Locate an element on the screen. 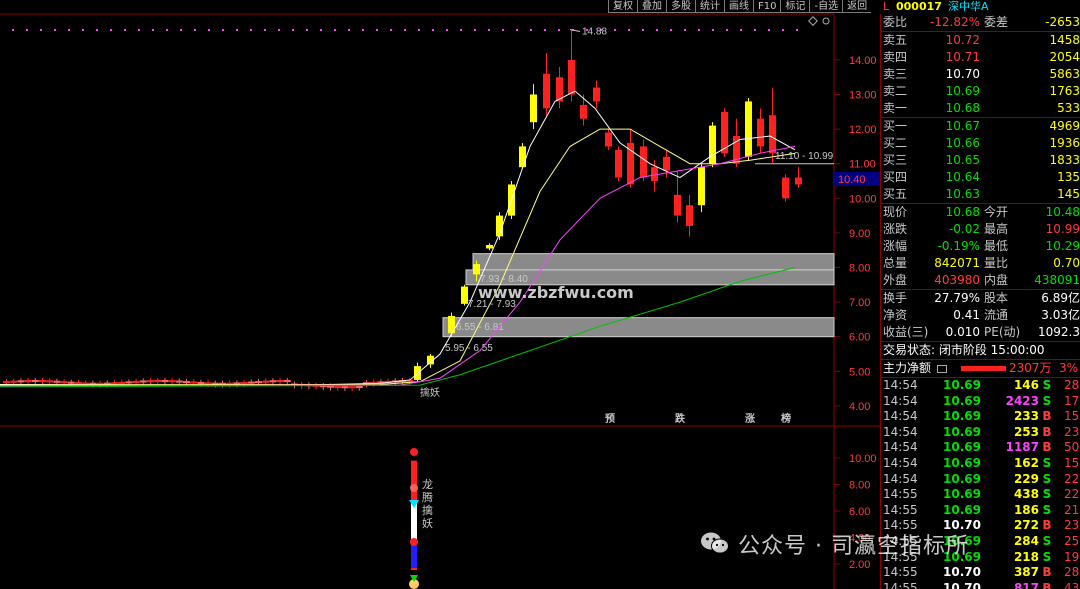 This screenshot has height=589, width=1080. toolbar-btn-5: F10 is located at coordinates (767, 6).